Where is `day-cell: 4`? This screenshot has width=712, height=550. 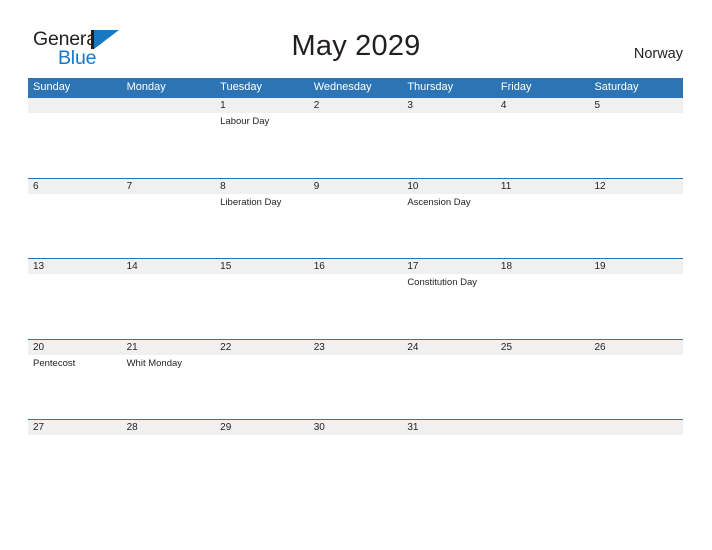 day-cell: 4 is located at coordinates (543, 138).